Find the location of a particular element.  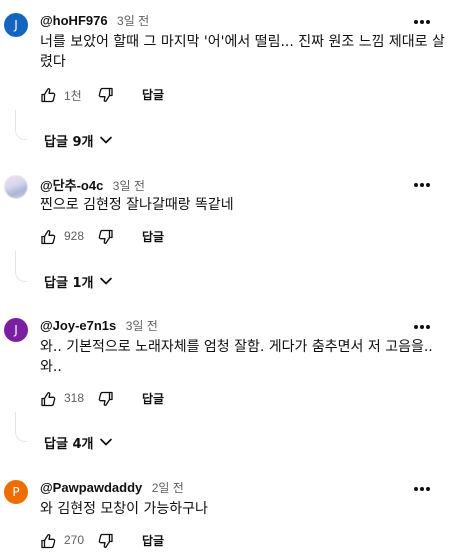

view-replies-button: 답글 4개 is located at coordinates (78, 442).